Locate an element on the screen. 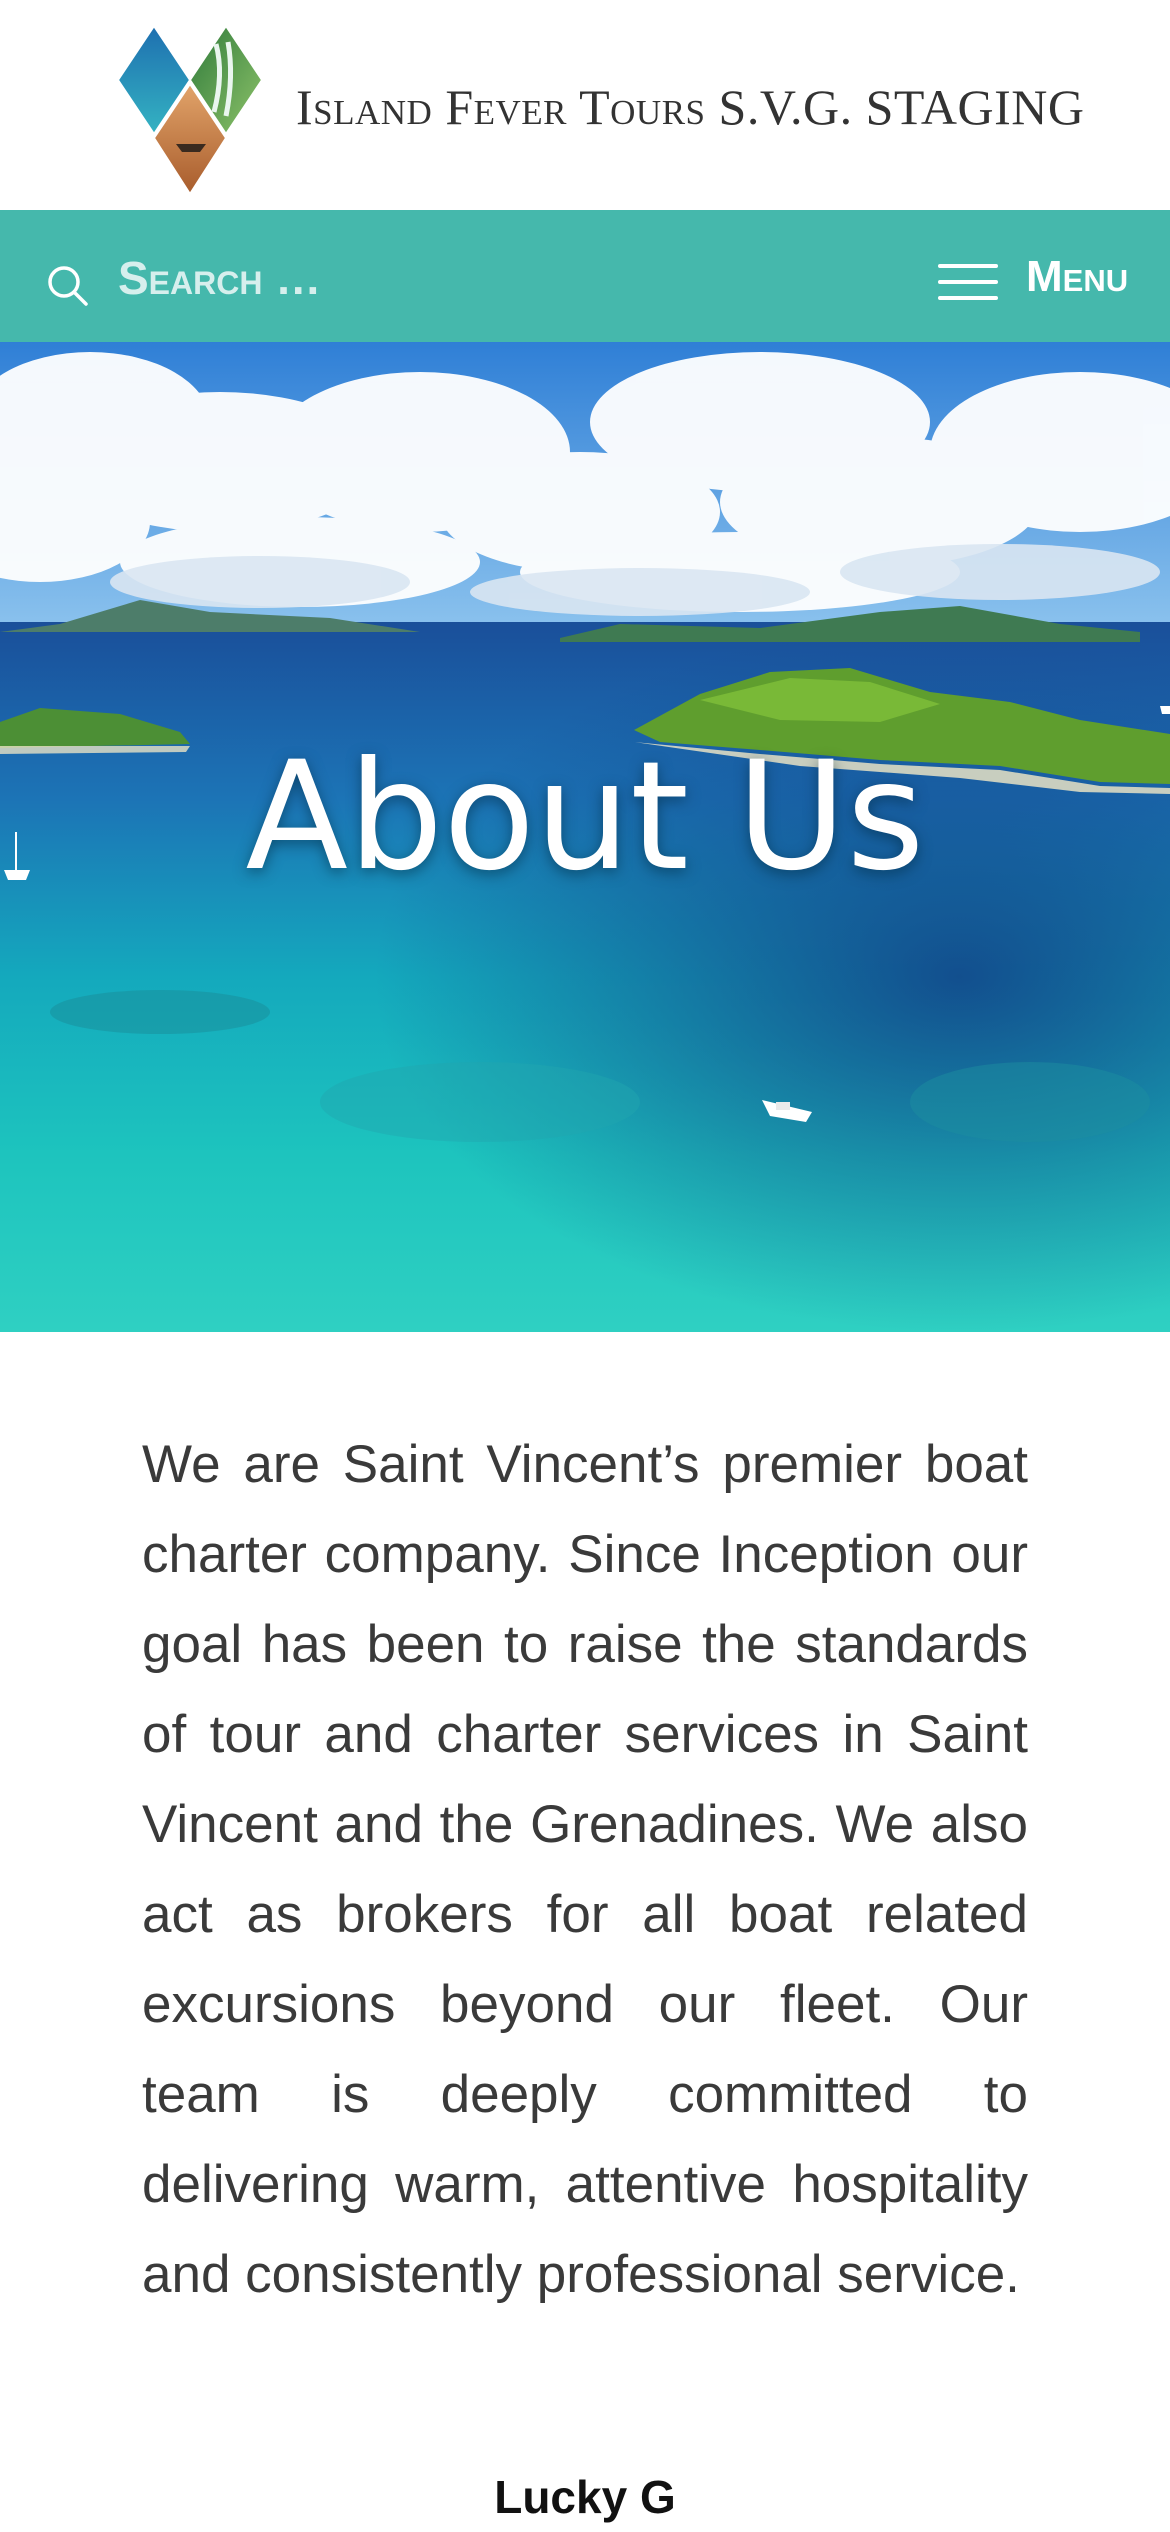  section-heading: Lucky G is located at coordinates (585, 2497).